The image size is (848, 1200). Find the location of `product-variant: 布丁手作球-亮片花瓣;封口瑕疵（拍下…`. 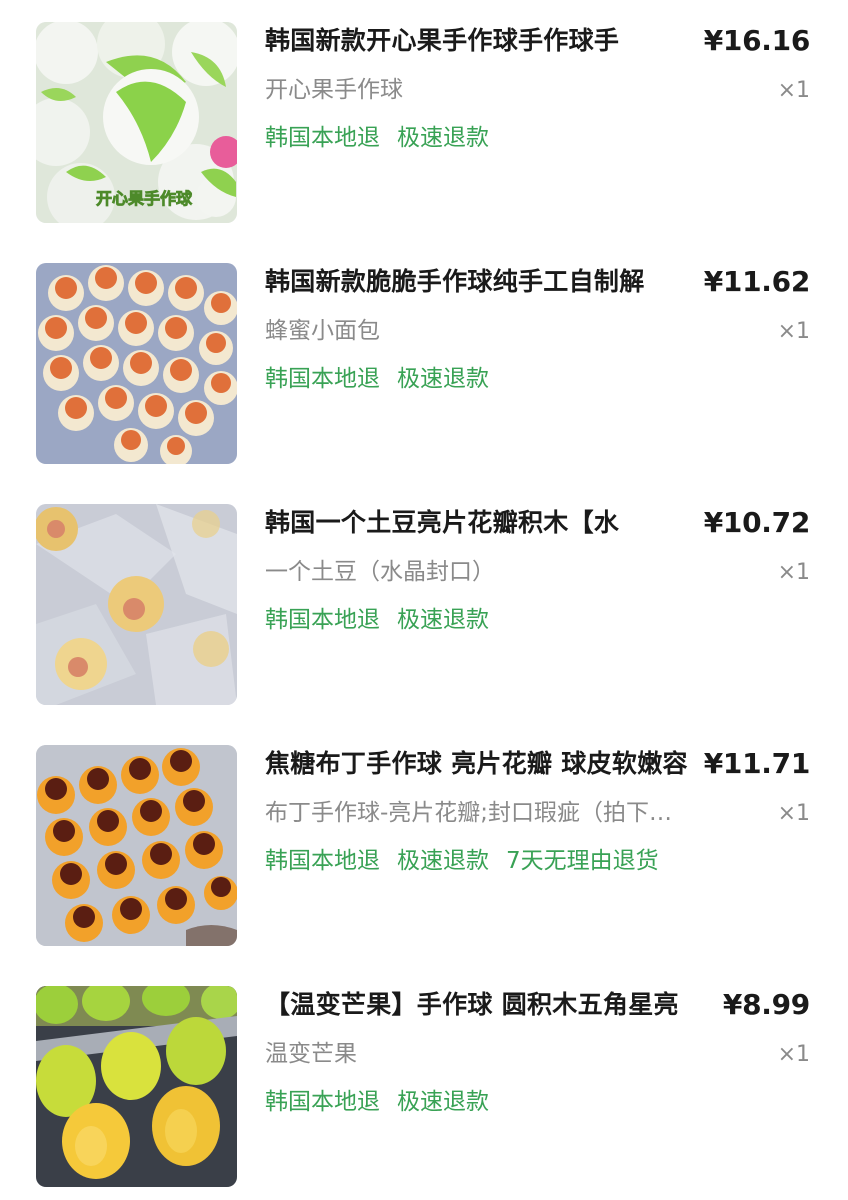

product-variant: 布丁手作球-亮片花瓣;封口瑕疵（拍下… is located at coordinates (469, 813).